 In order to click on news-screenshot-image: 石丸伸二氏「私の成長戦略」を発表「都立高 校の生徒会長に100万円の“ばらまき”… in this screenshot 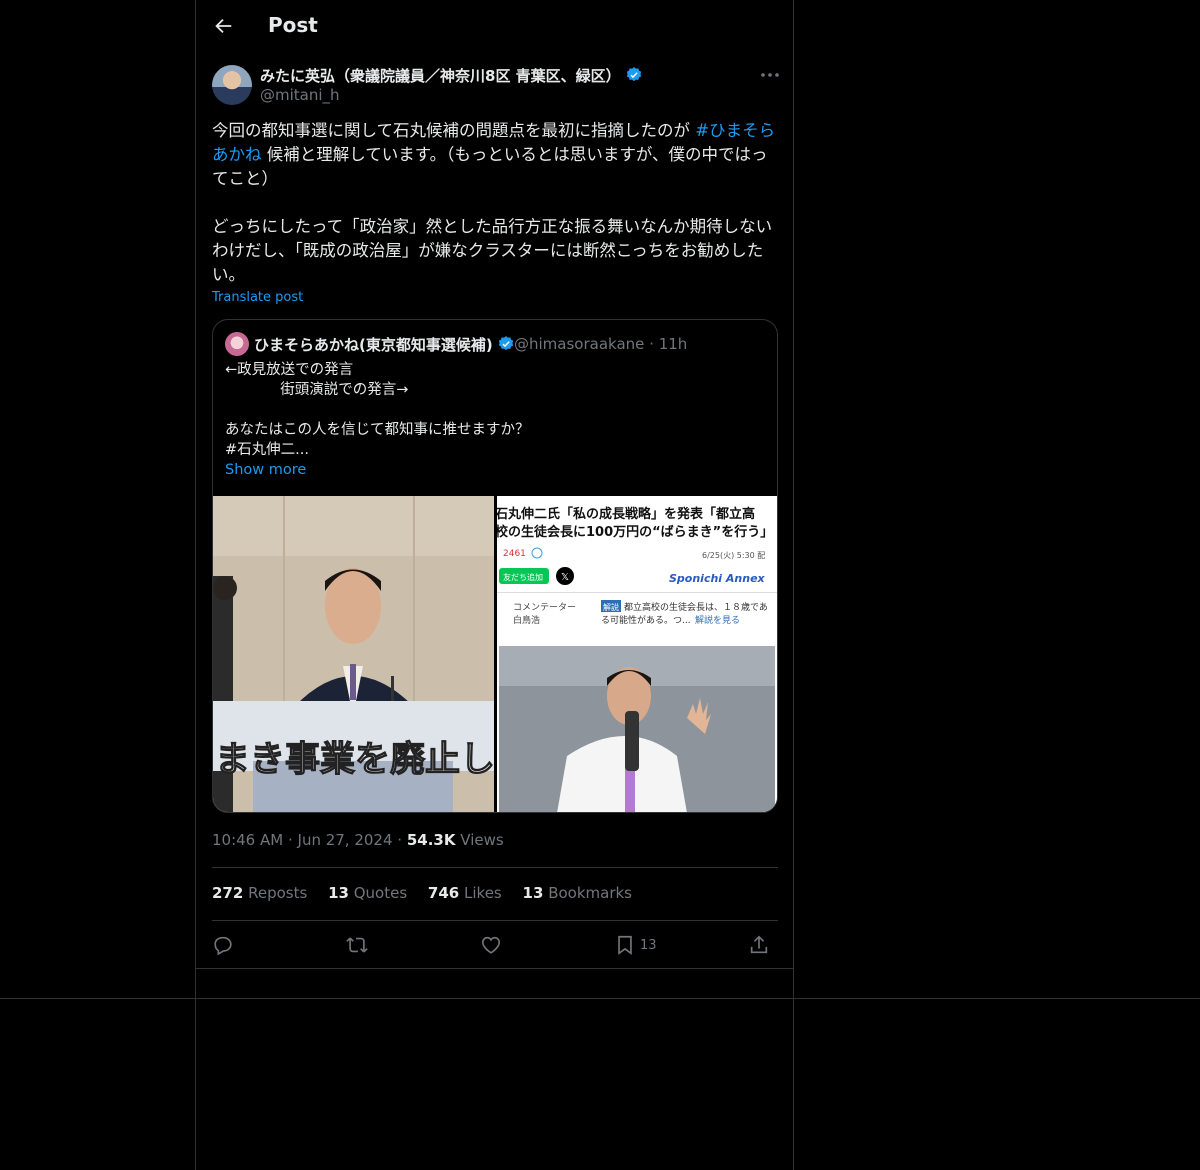, I will do `click(637, 654)`.